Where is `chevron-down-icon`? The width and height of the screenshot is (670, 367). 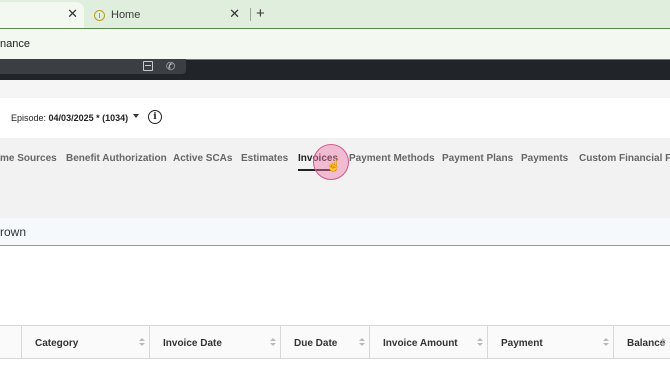
chevron-down-icon is located at coordinates (136, 116).